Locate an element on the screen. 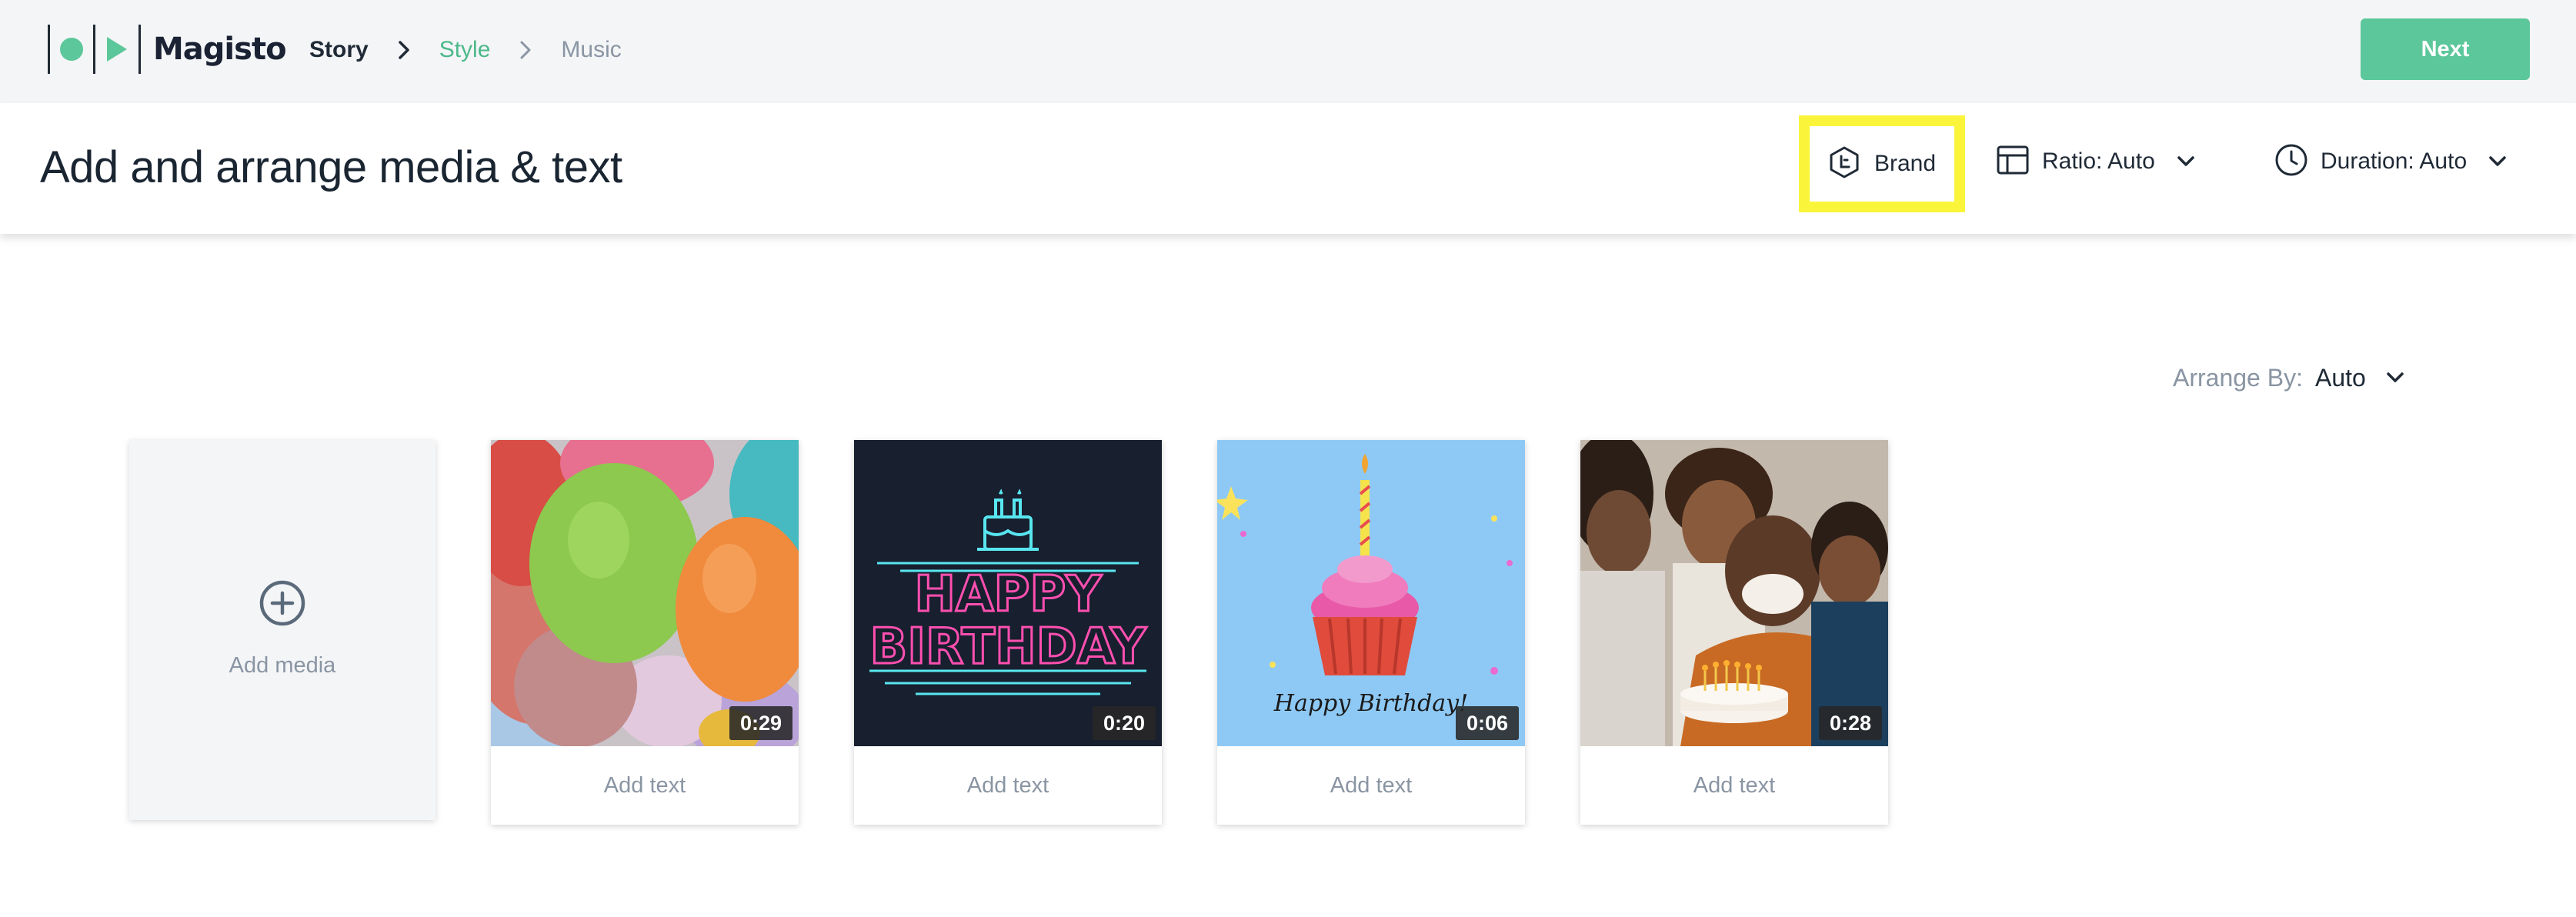  media-card: HAPPY BIRTHDAY 0:20 Add text is located at coordinates (1008, 632).